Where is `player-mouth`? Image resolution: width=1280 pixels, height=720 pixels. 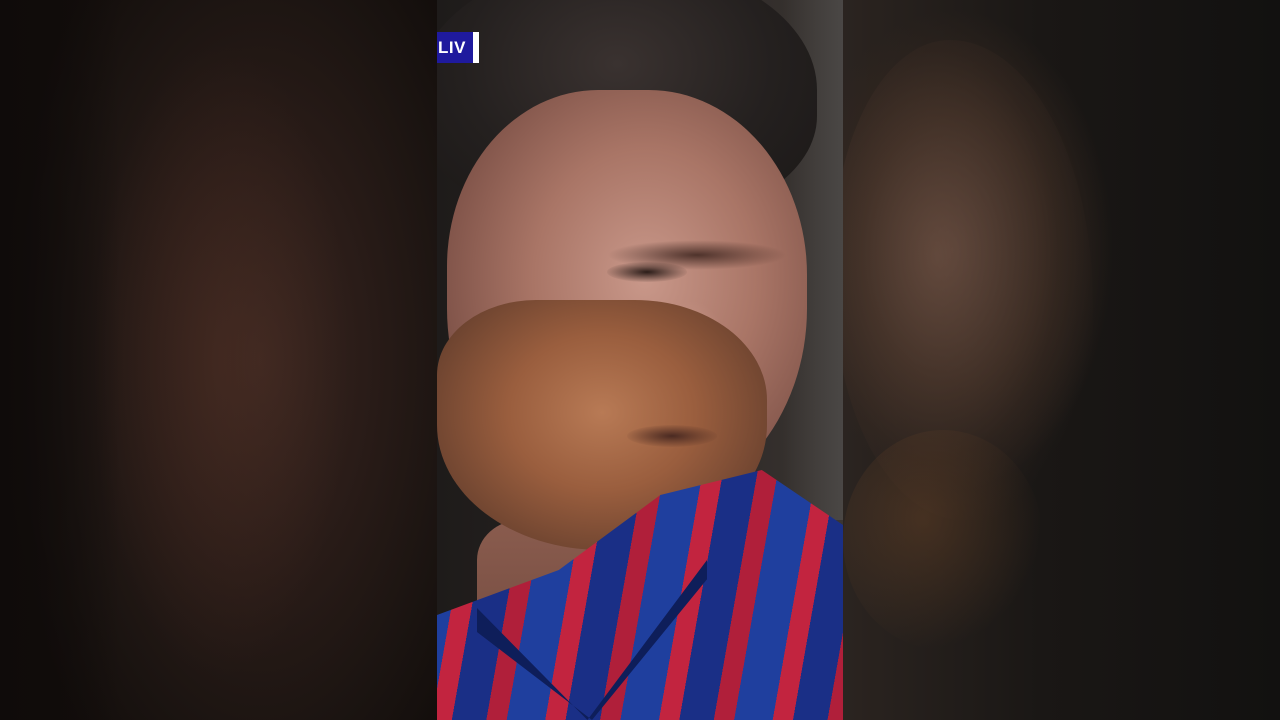 player-mouth is located at coordinates (672, 436).